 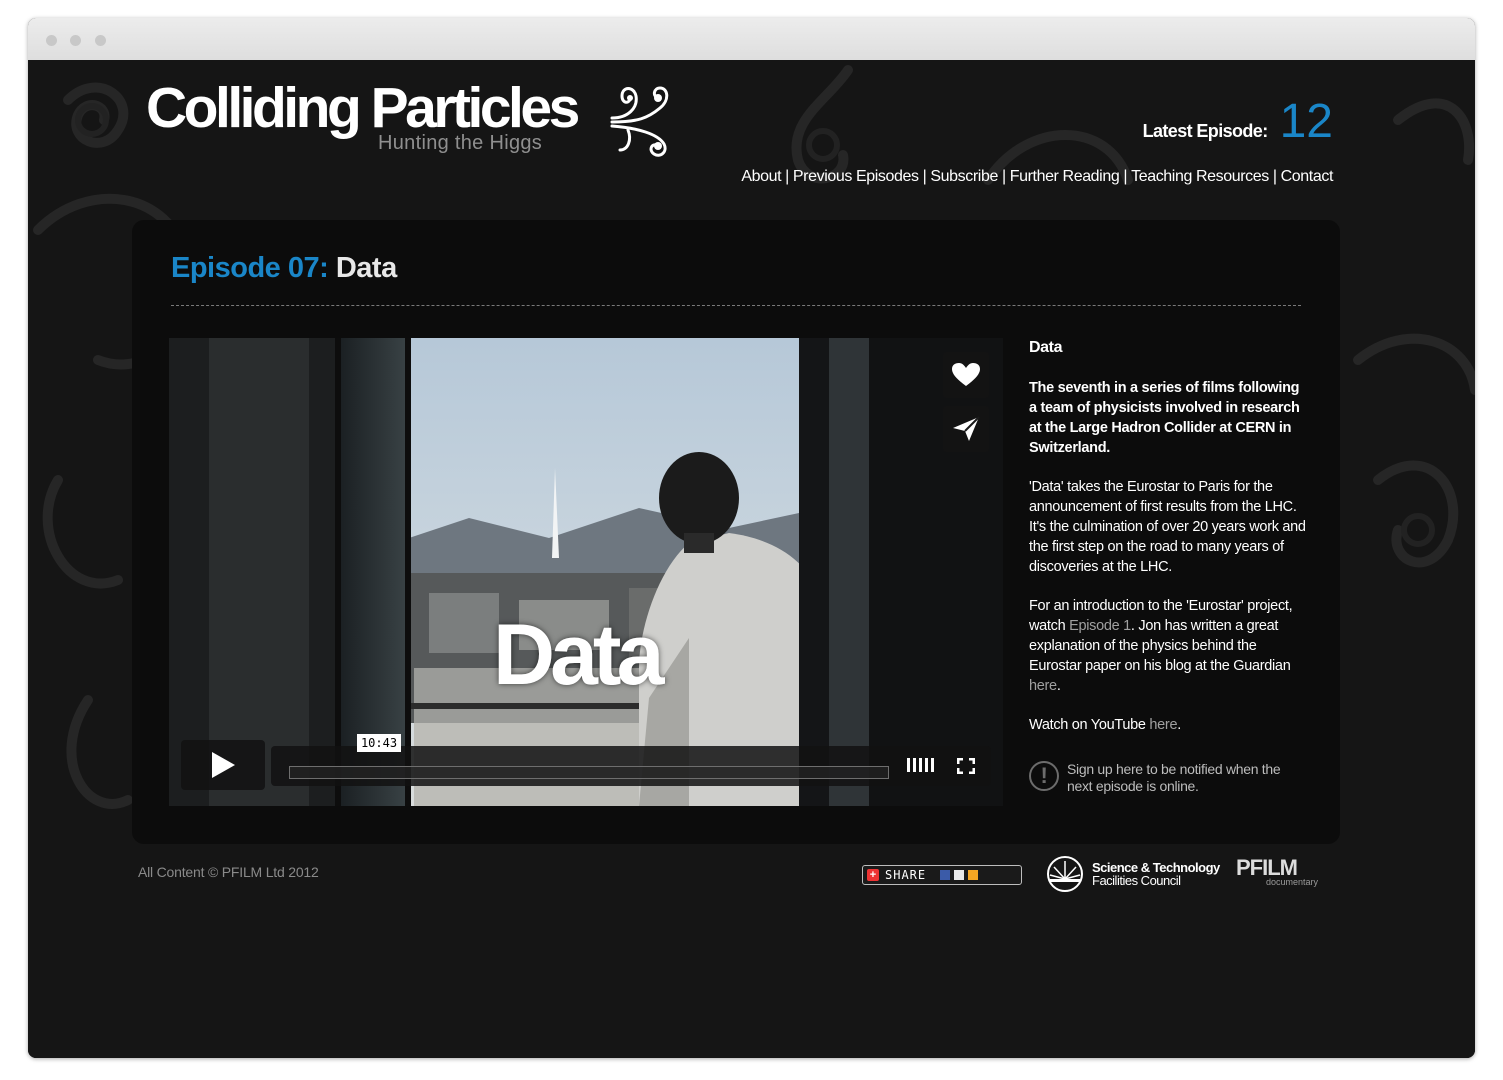 What do you see at coordinates (1163, 725) in the screenshot?
I see `youtube-link: here` at bounding box center [1163, 725].